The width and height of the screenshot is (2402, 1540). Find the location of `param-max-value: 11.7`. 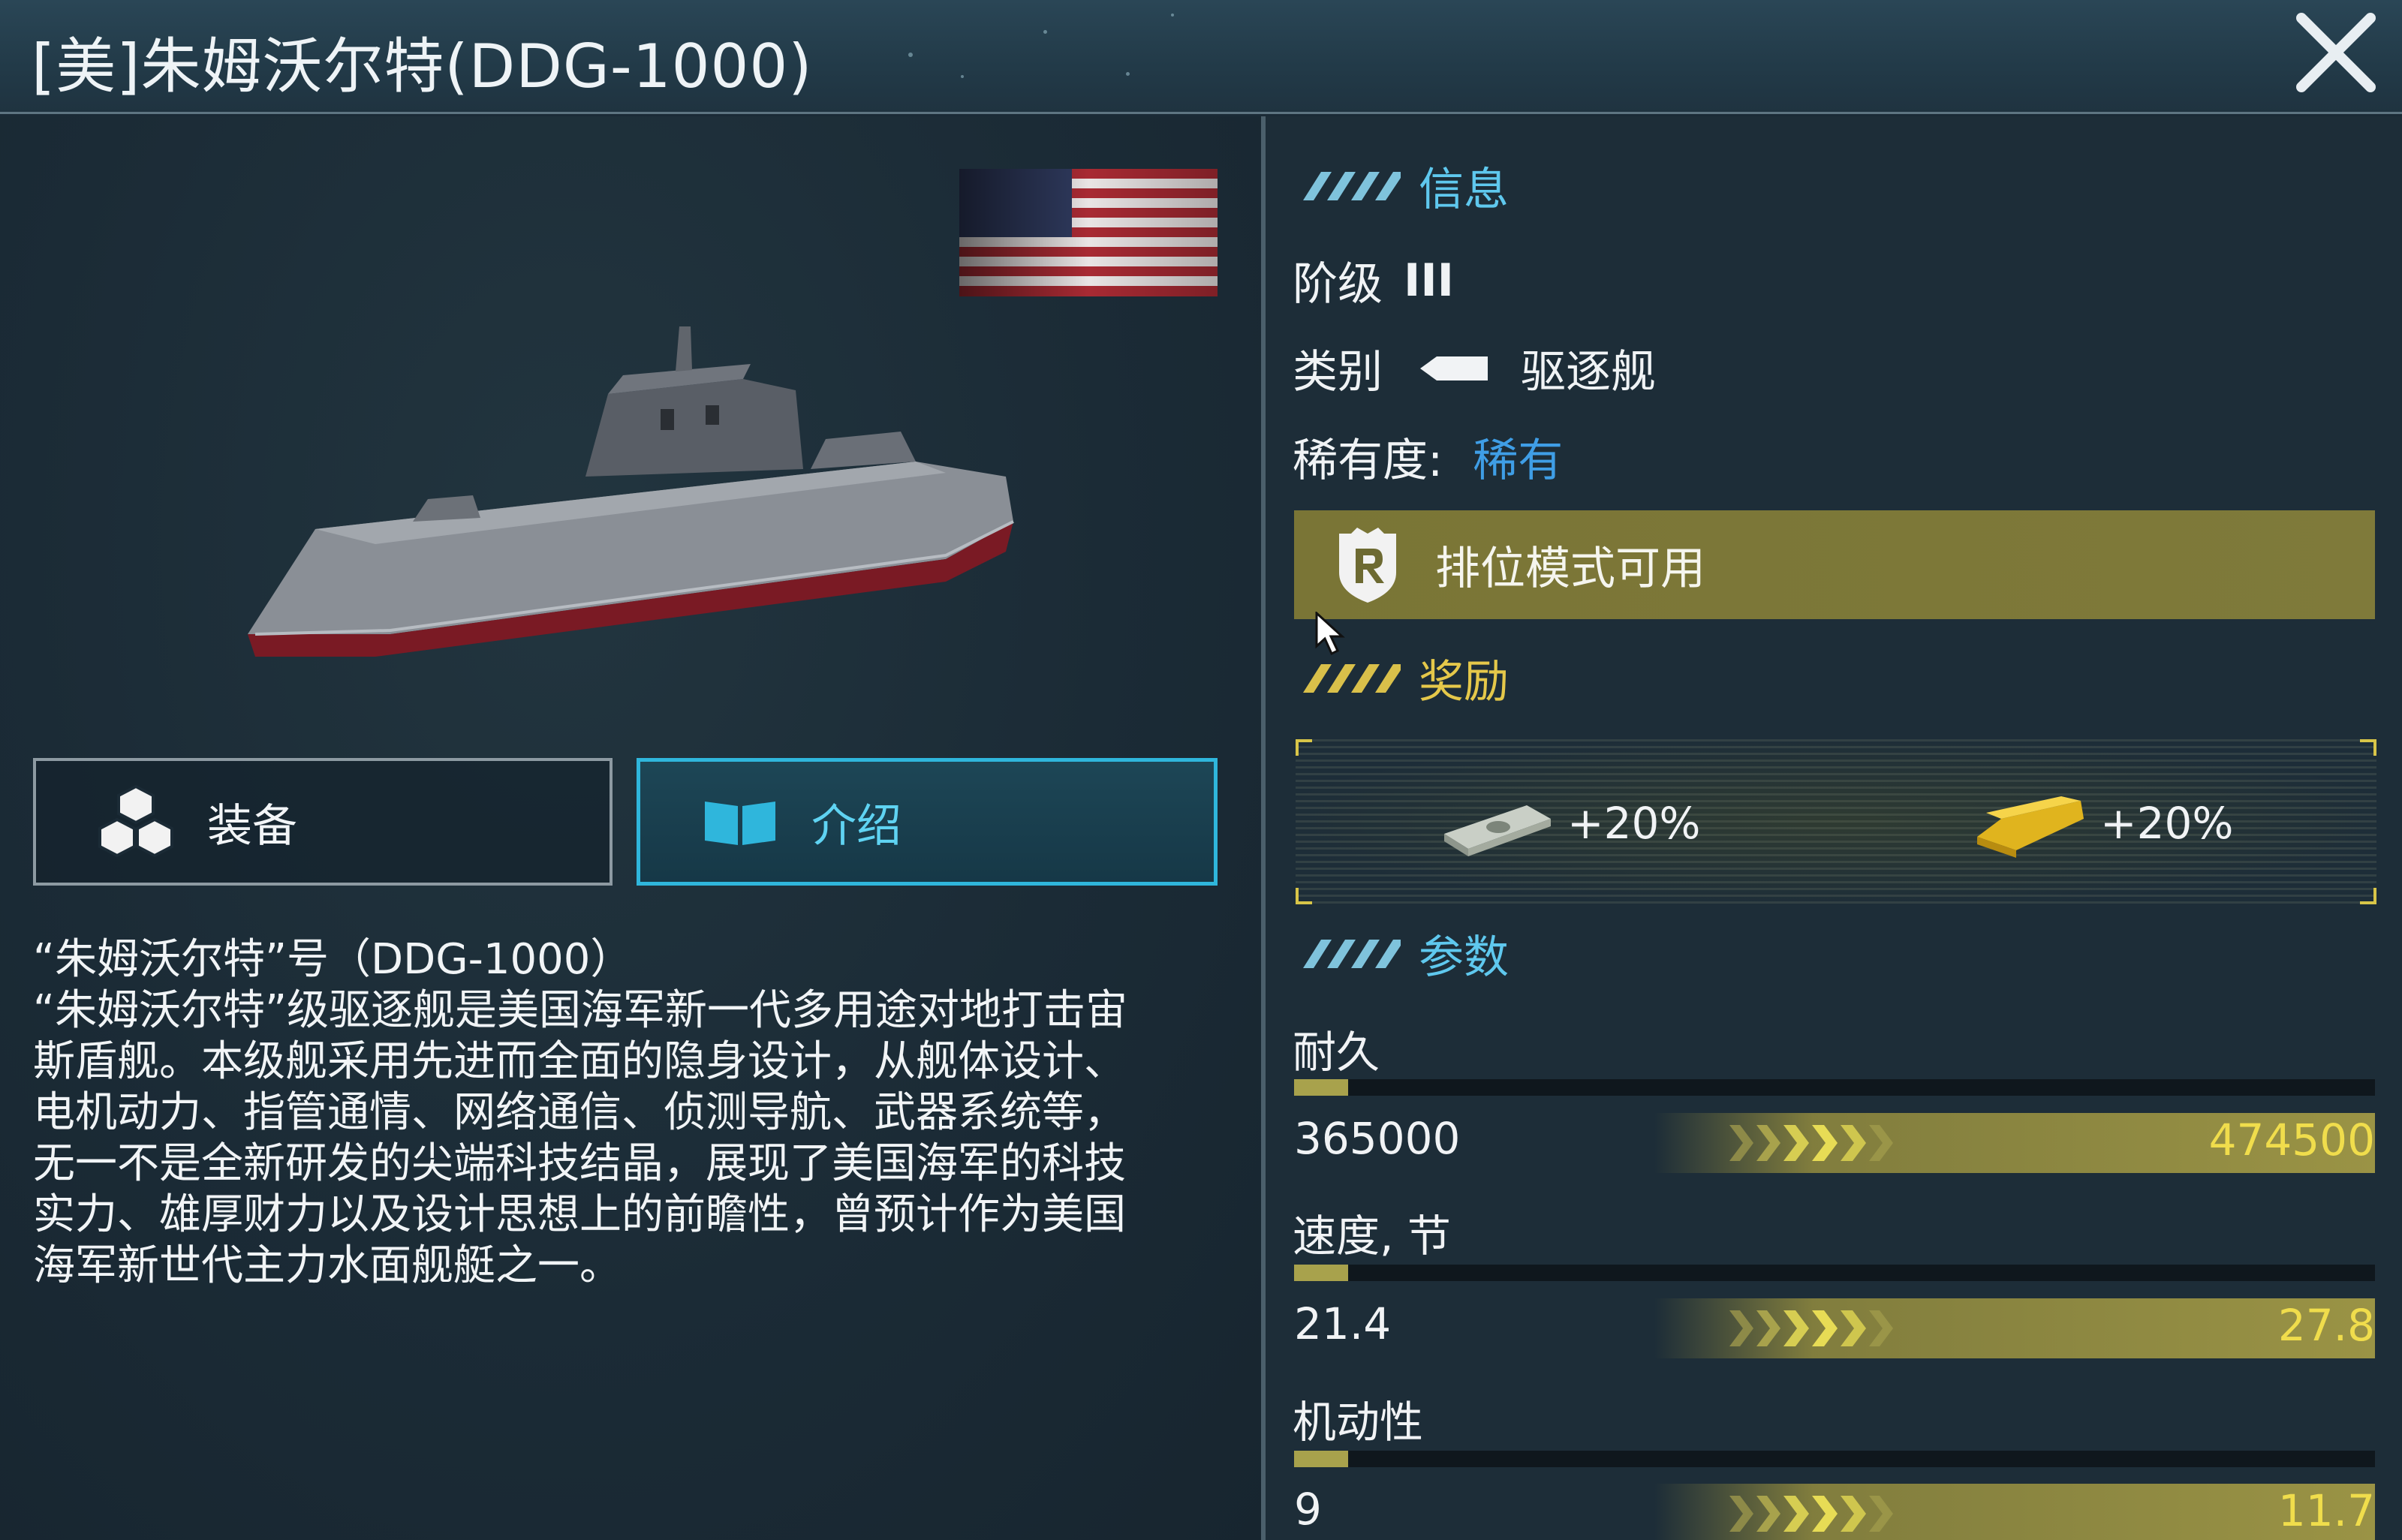

param-max-value: 11.7 is located at coordinates (2326, 1511).